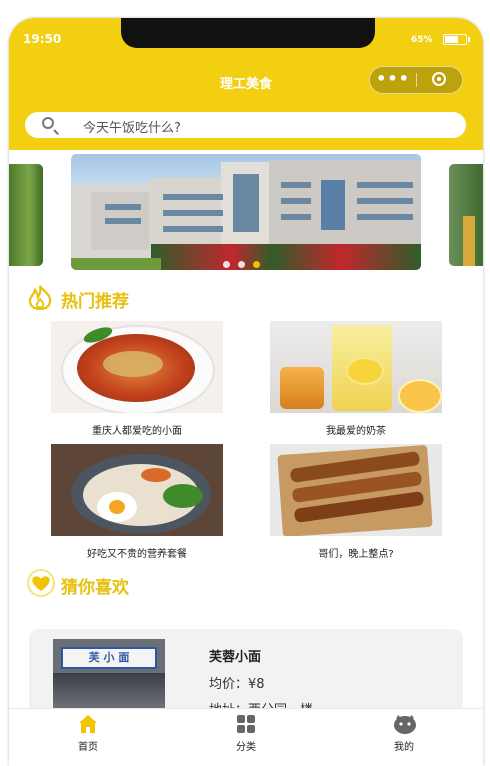  I want to click on hot-item-card: 我最爱的奶茶, so click(356, 379).